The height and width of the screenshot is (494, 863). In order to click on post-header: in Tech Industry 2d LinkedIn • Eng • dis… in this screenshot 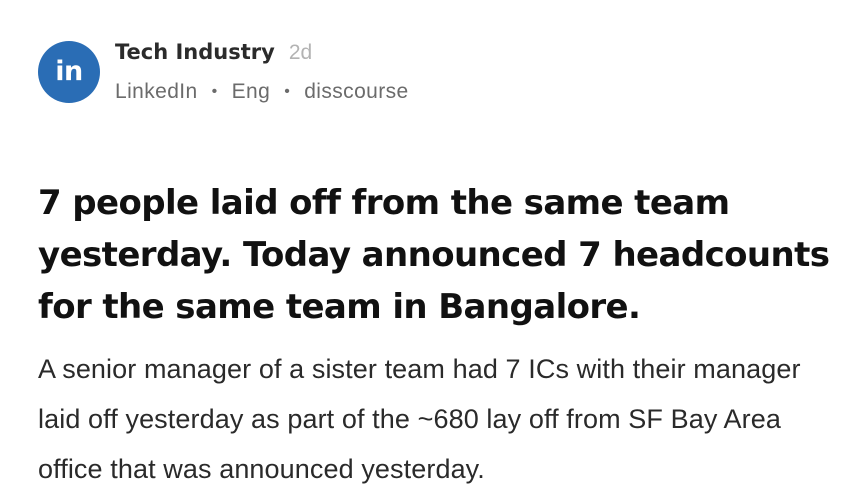, I will do `click(223, 72)`.